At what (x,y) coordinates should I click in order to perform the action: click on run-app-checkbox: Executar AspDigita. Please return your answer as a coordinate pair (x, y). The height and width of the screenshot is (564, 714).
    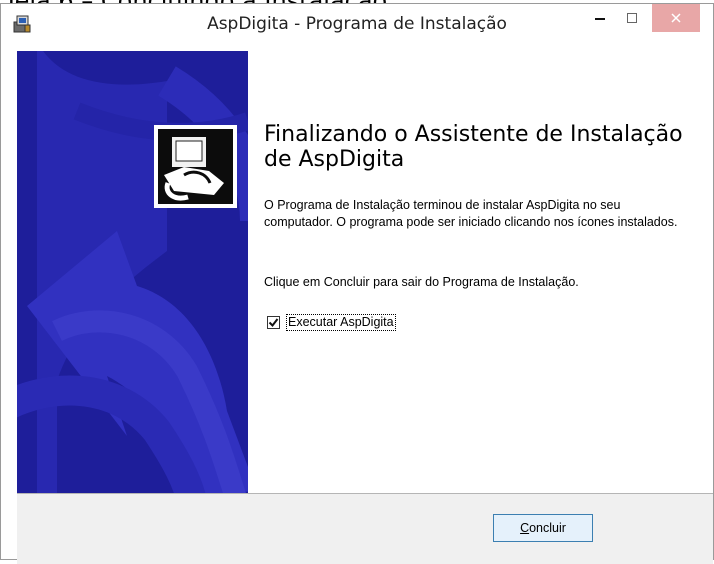
    Looking at the image, I should click on (331, 322).